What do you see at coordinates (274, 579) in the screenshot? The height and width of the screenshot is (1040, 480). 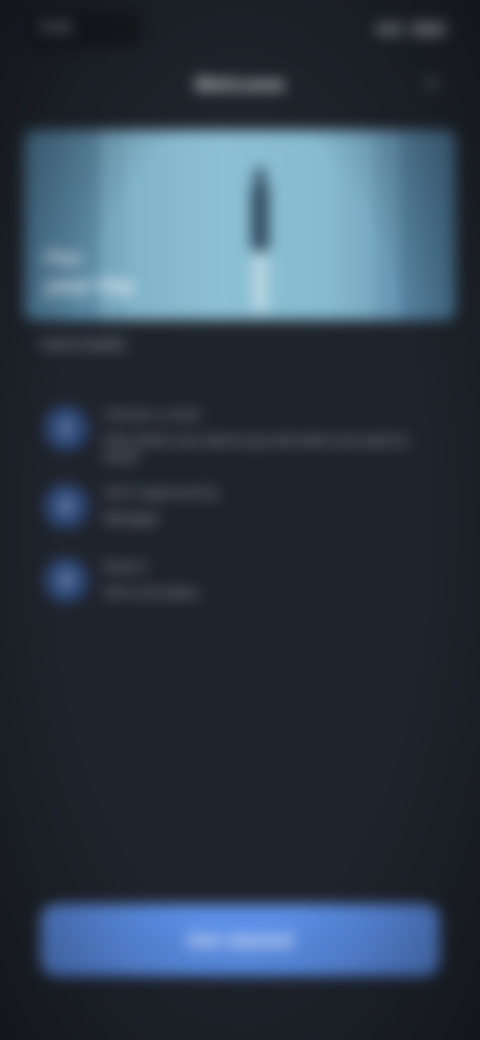 I see `step-text: Book it All in one place` at bounding box center [274, 579].